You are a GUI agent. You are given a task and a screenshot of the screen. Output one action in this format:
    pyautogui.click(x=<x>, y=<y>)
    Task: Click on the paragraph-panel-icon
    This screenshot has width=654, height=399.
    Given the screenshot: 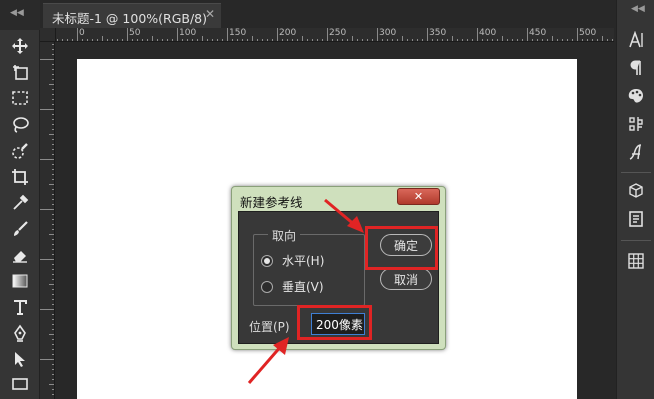 What is the action you would take?
    pyautogui.click(x=636, y=68)
    